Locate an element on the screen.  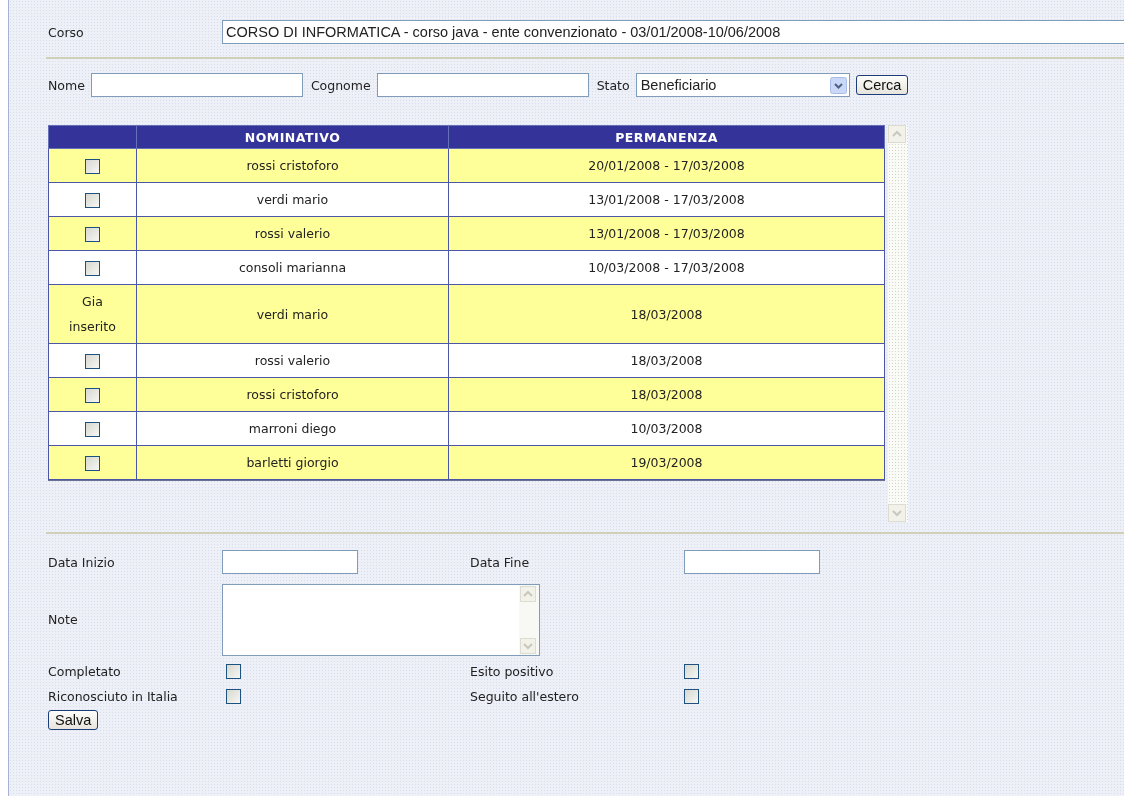
table-cell: 19/03/2008 is located at coordinates (666, 462).